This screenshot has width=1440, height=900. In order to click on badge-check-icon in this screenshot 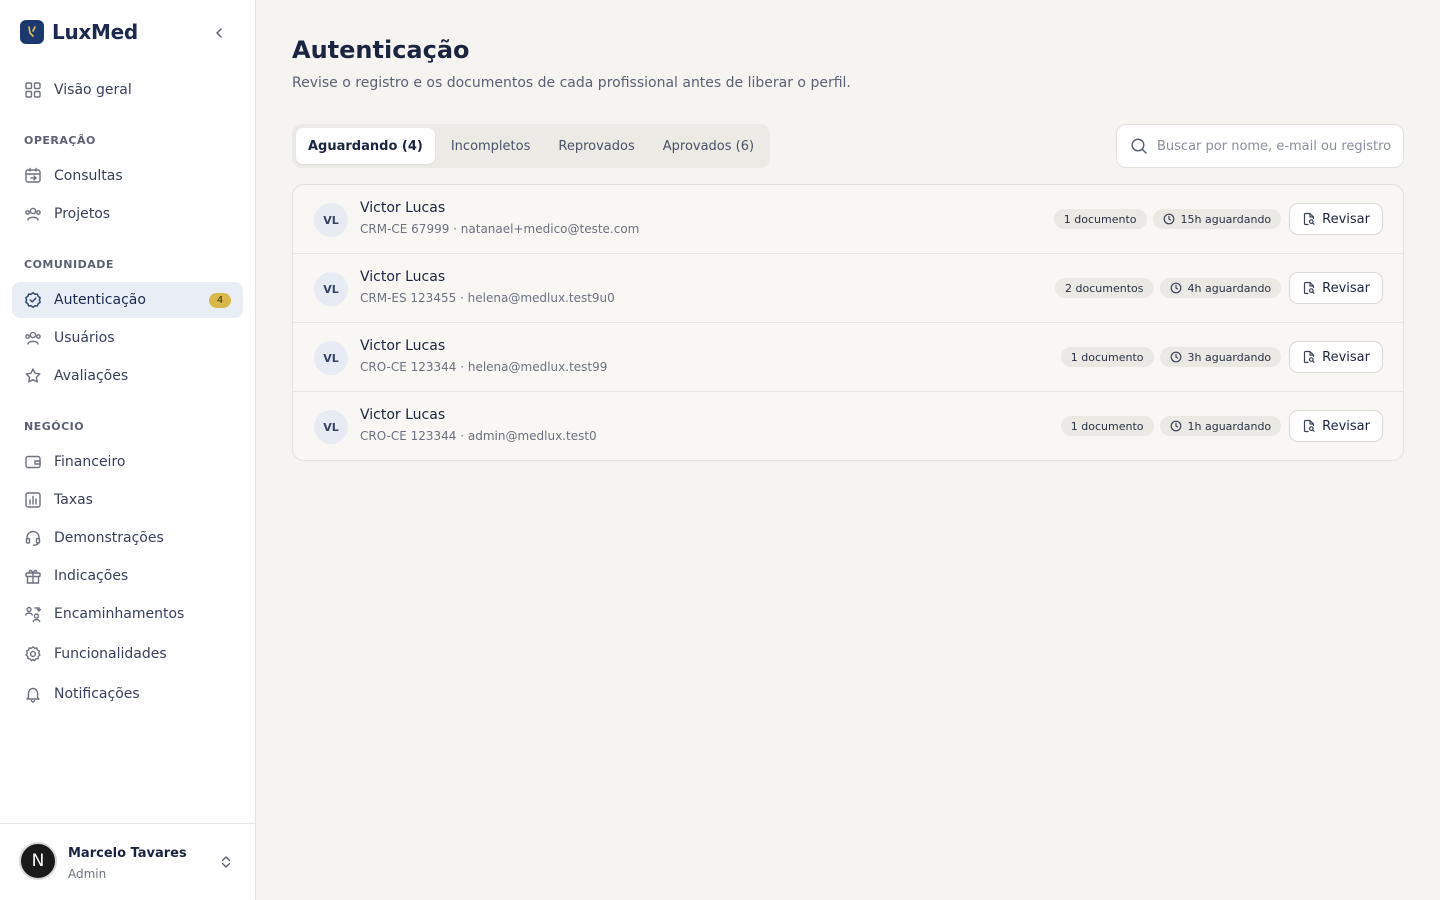, I will do `click(33, 300)`.